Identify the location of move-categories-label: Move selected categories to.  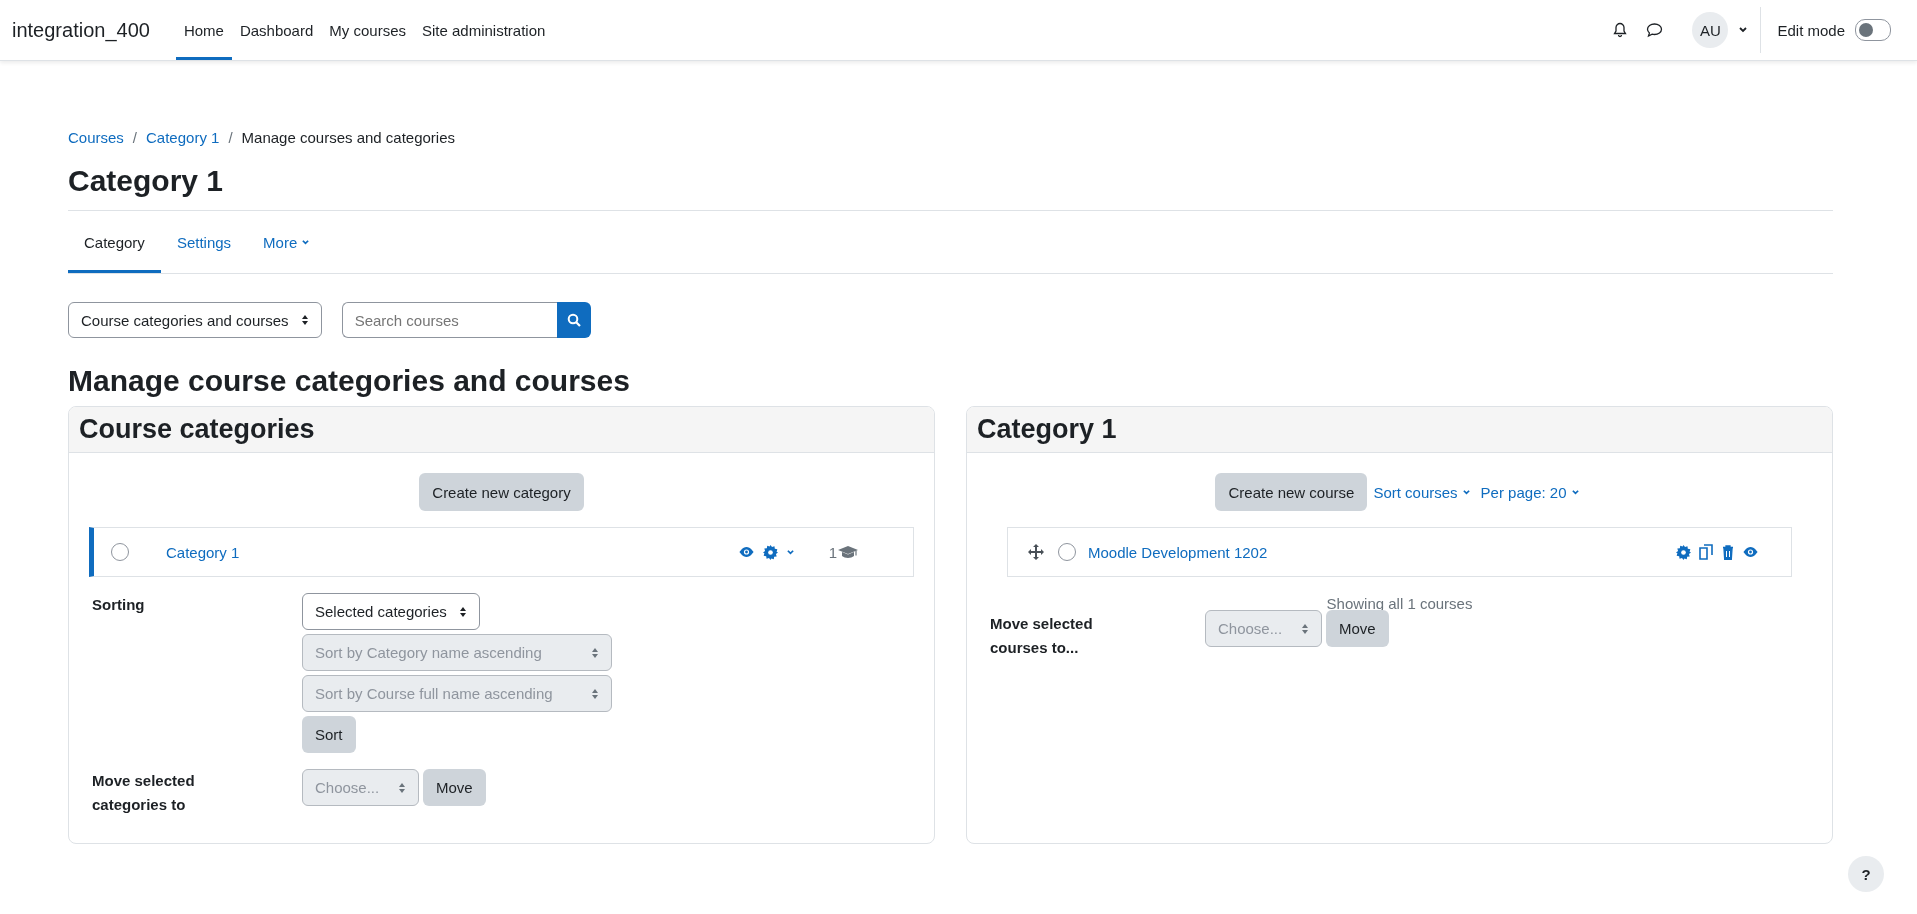
(144, 793).